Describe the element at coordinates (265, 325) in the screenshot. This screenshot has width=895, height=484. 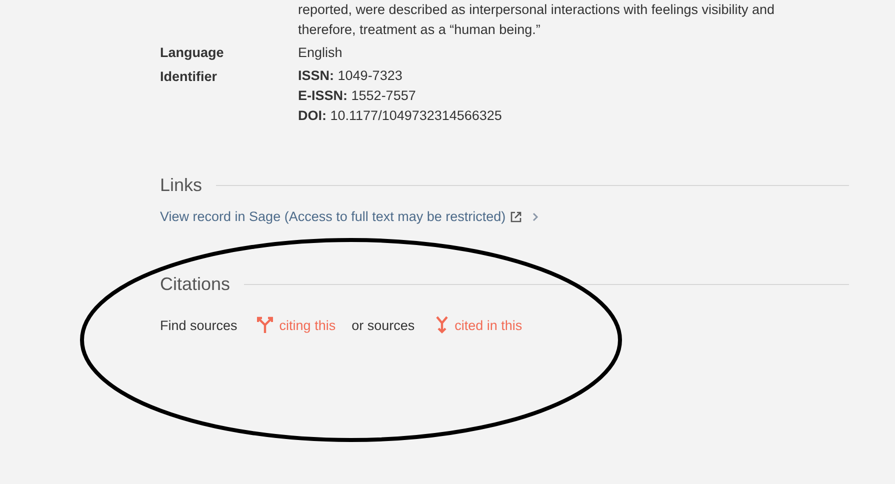
I see `branch-up-icon` at that location.